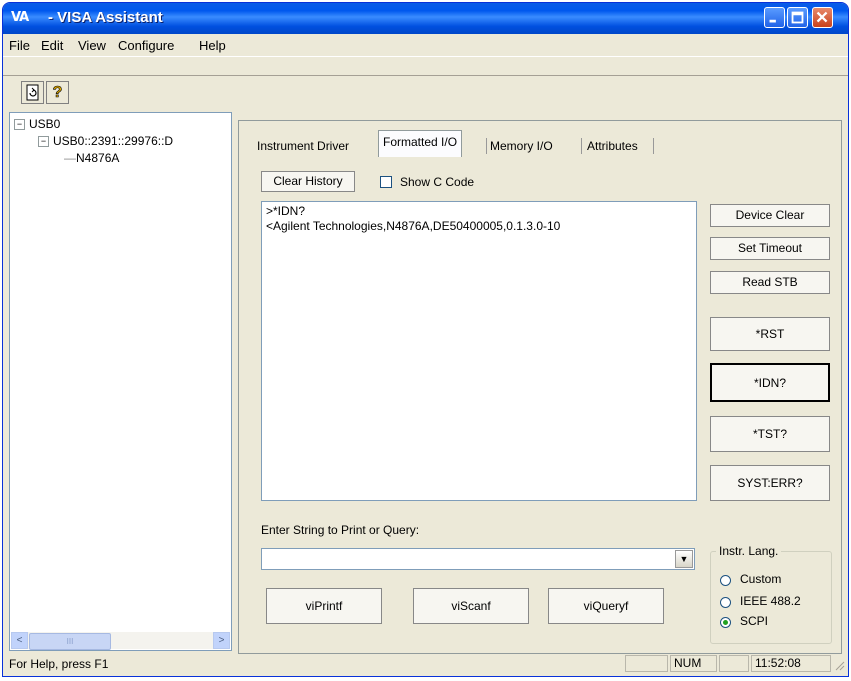  Describe the element at coordinates (478, 559) in the screenshot. I see `command-input: ▼` at that location.